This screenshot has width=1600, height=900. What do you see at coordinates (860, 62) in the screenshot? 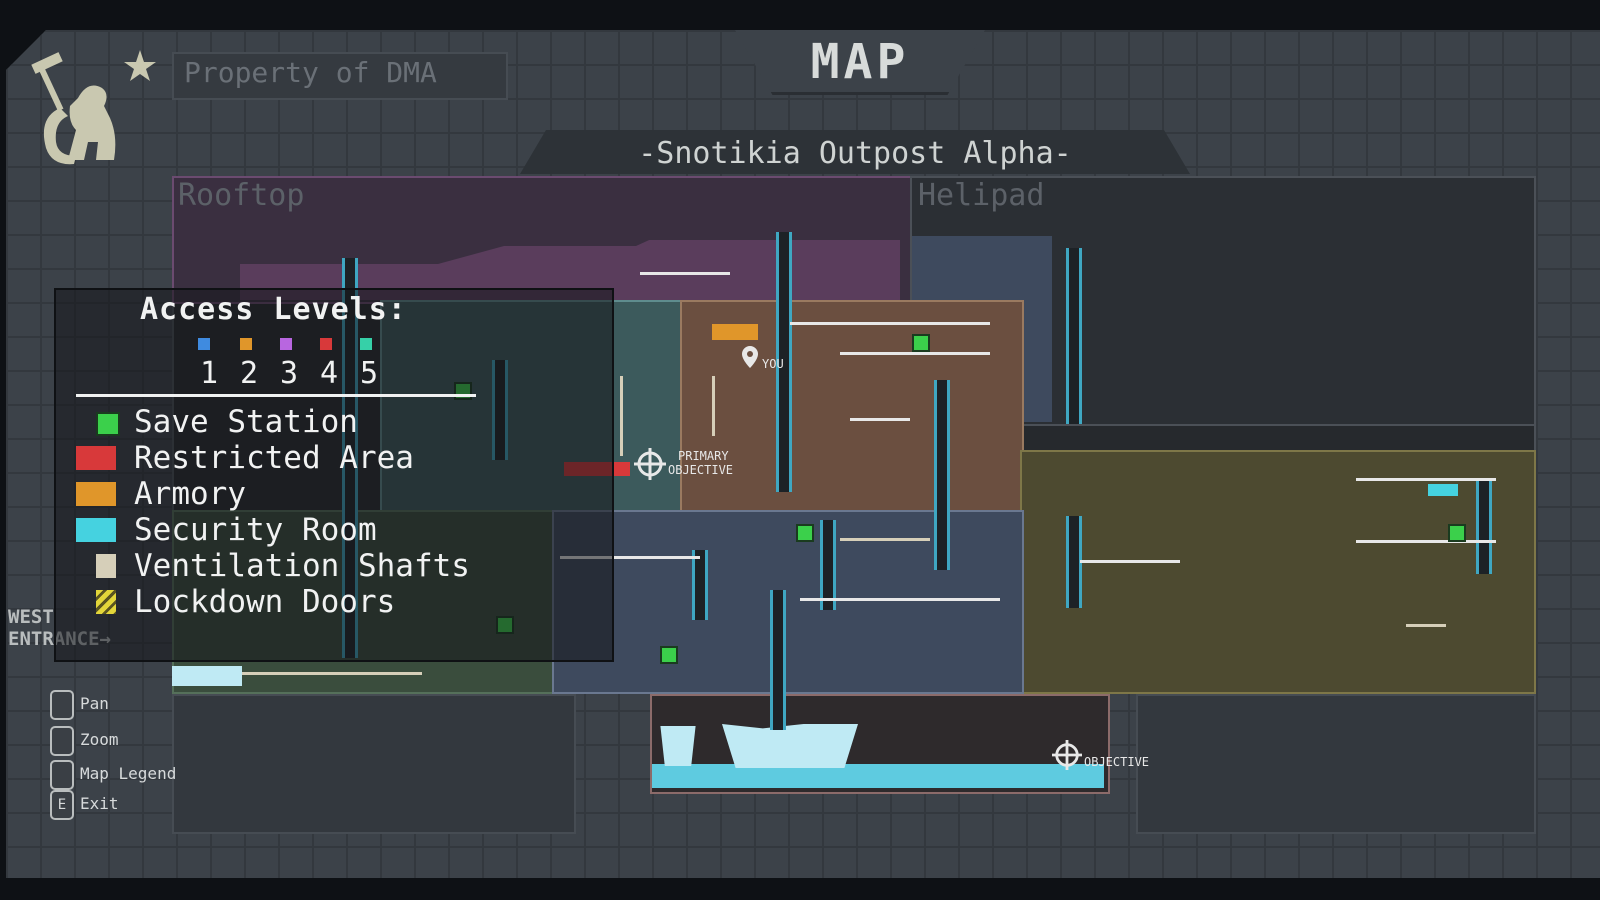
I see `page-title: MAP` at bounding box center [860, 62].